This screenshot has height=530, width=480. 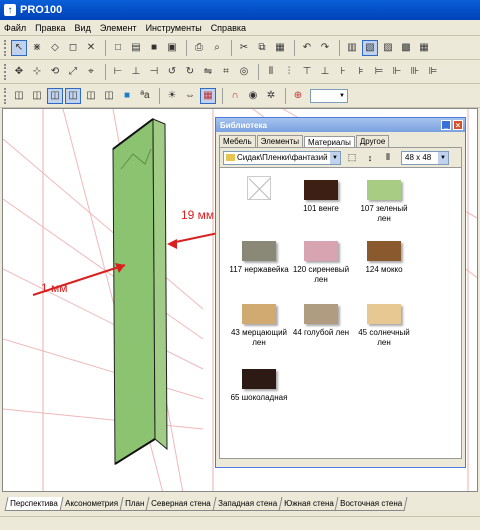 I want to click on material-item: 43 мерцающий лен, so click(x=259, y=326).